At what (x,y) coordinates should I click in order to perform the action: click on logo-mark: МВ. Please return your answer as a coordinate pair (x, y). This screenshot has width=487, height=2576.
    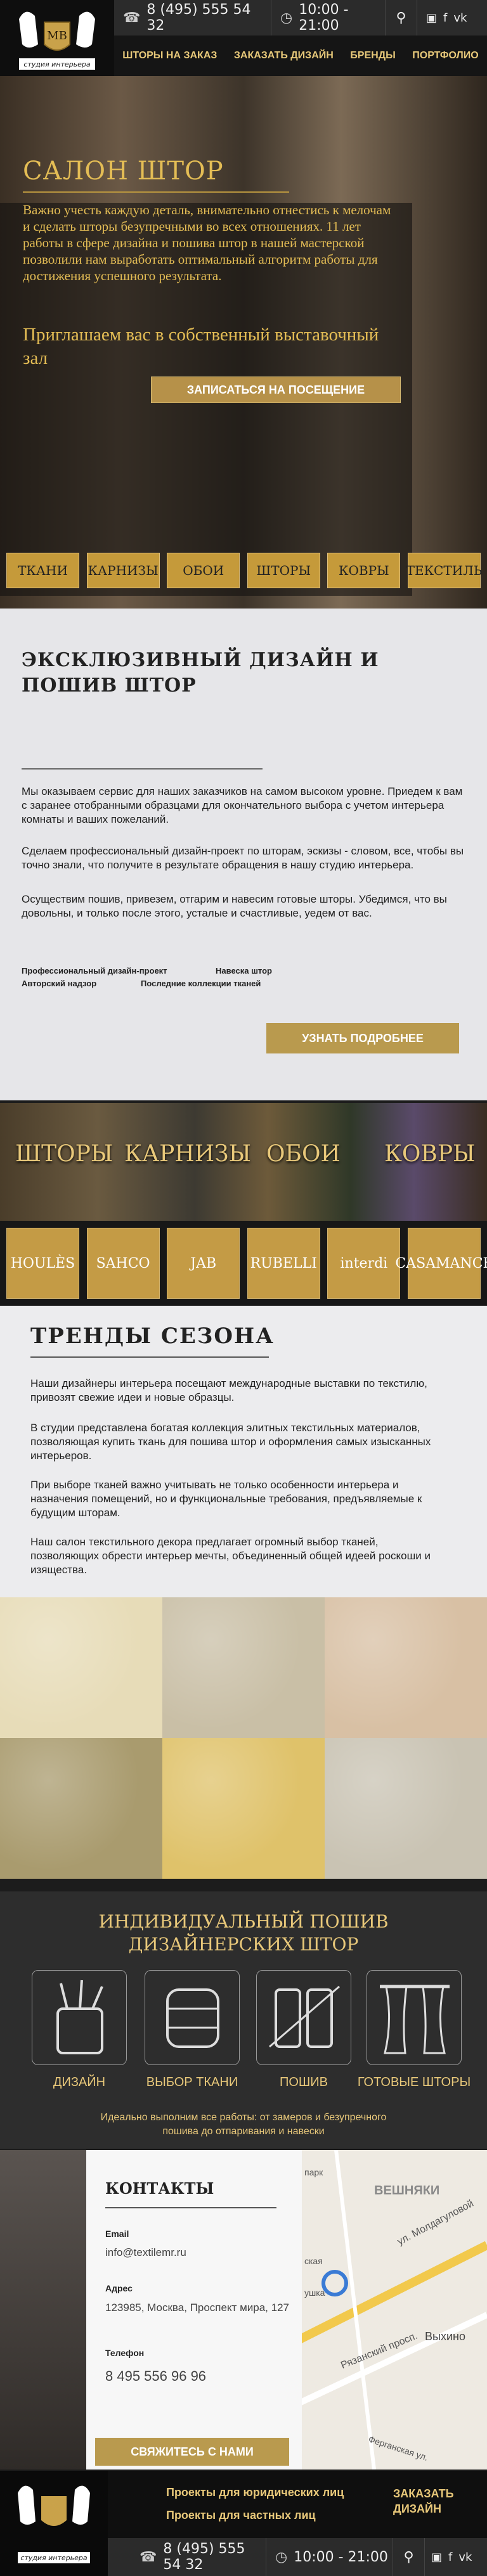
    Looking at the image, I should click on (57, 35).